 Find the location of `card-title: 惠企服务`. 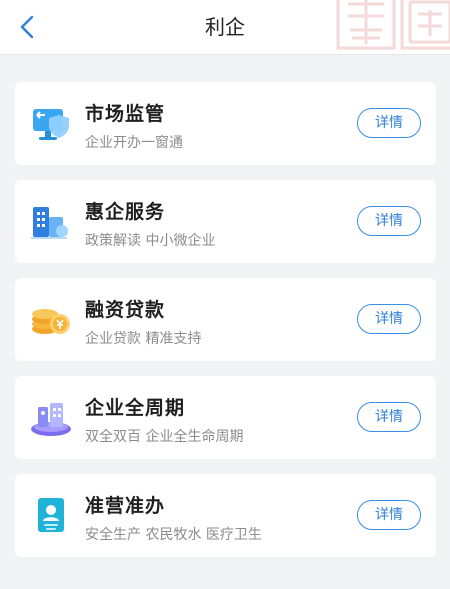

card-title: 惠企服务 is located at coordinates (125, 212).